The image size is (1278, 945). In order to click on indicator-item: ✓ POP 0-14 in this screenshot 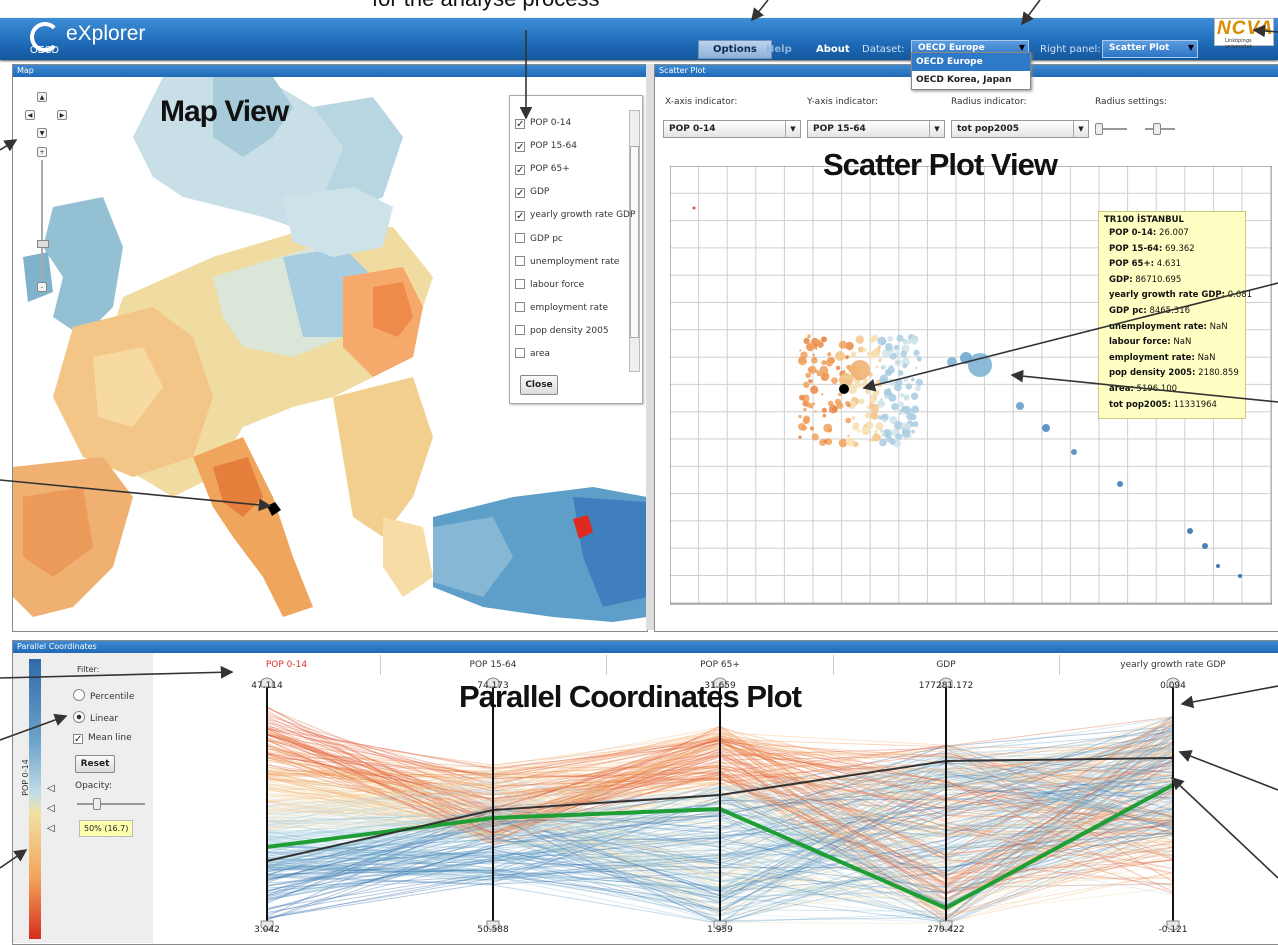, I will do `click(543, 124)`.